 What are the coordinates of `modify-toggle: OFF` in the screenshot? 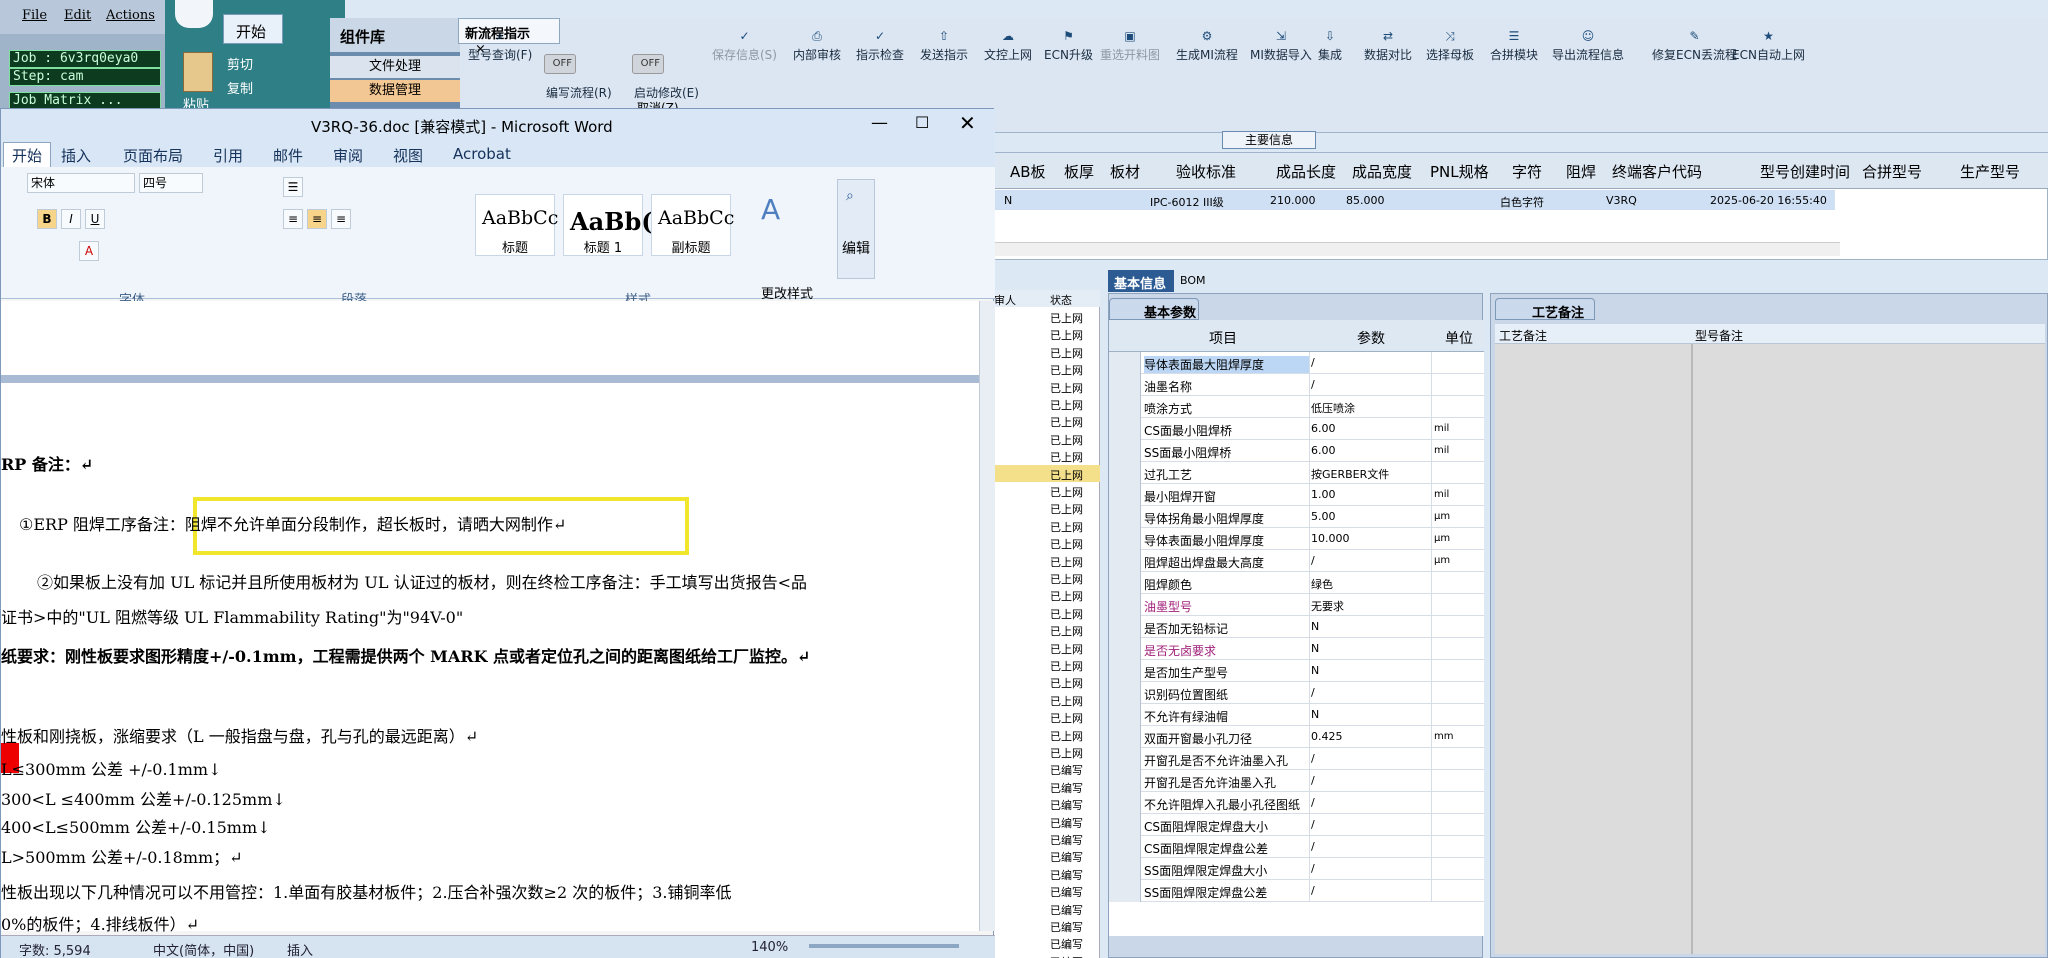 It's located at (648, 64).